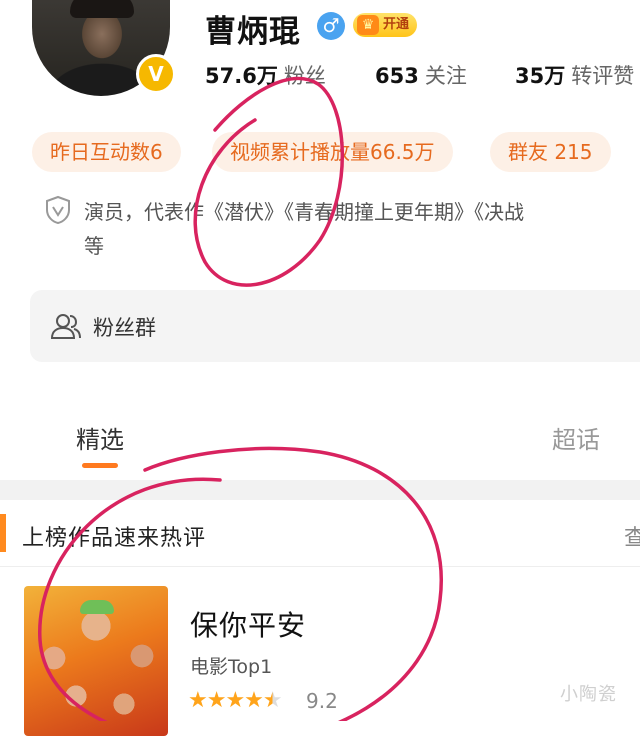 The image size is (640, 736). What do you see at coordinates (322, 701) in the screenshot?
I see `rating-value: 9.2` at bounding box center [322, 701].